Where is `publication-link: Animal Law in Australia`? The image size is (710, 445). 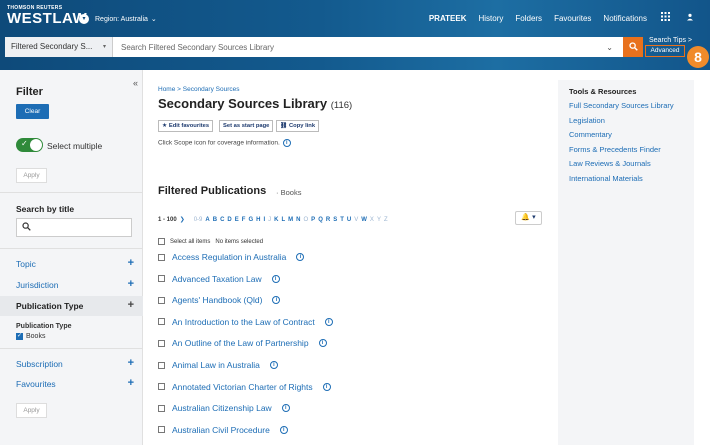 publication-link: Animal Law in Australia is located at coordinates (216, 365).